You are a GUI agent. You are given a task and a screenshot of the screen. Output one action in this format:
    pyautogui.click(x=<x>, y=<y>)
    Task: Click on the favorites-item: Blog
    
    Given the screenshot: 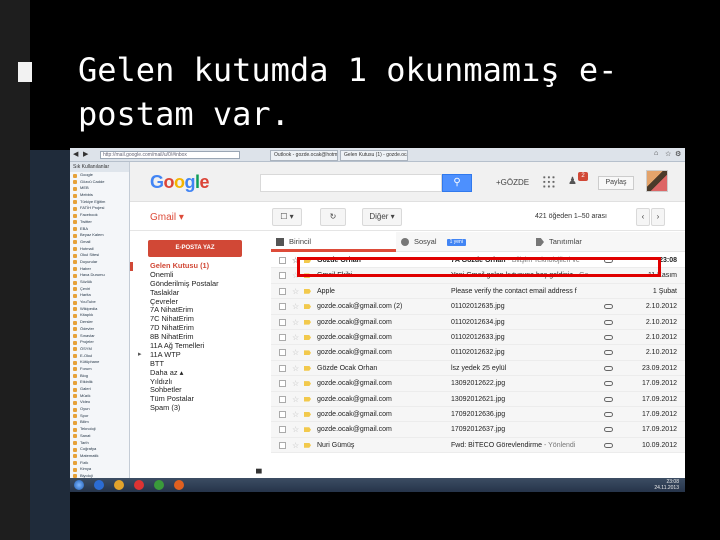 What is the action you would take?
    pyautogui.click(x=99, y=376)
    